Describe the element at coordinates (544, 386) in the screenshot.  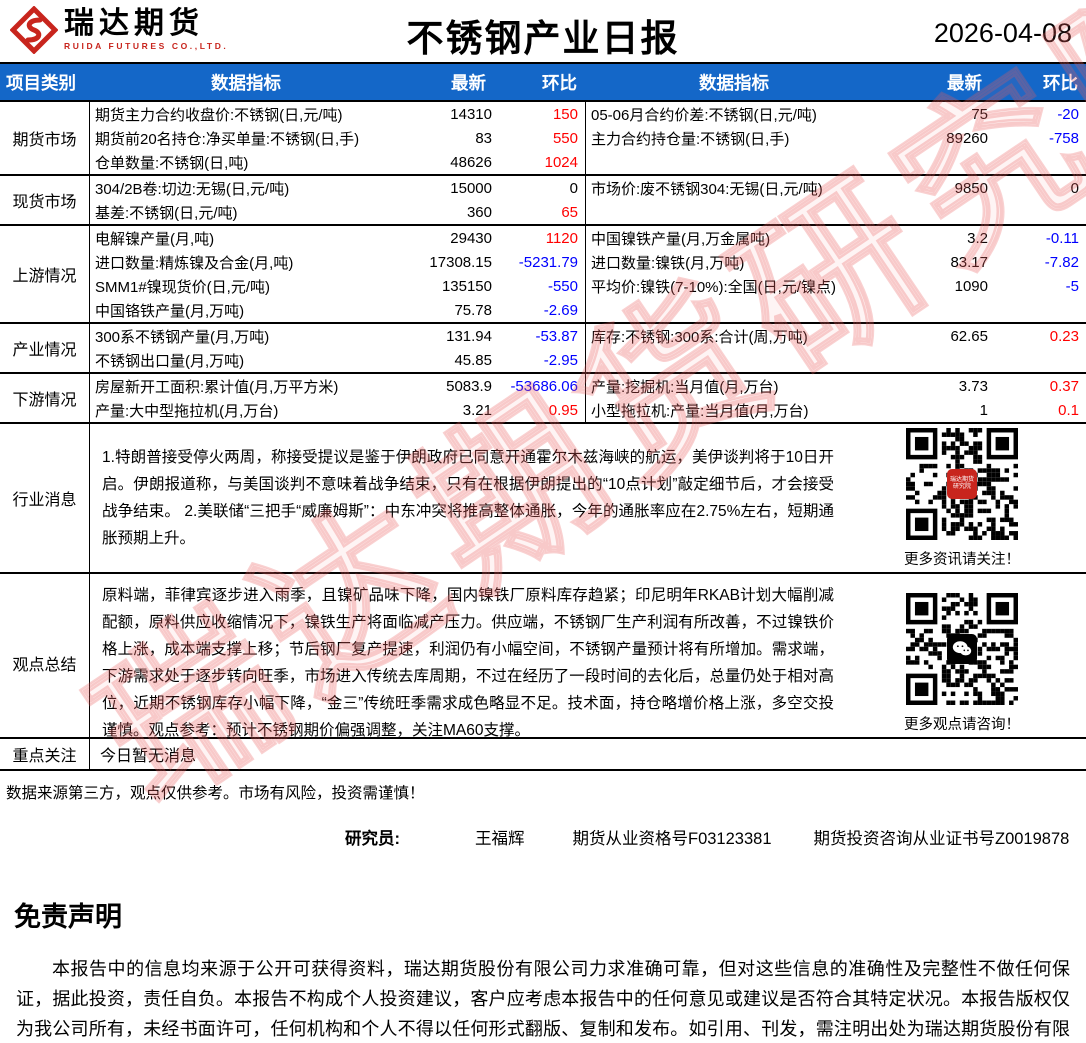
I see `change-value: -53686.06` at that location.